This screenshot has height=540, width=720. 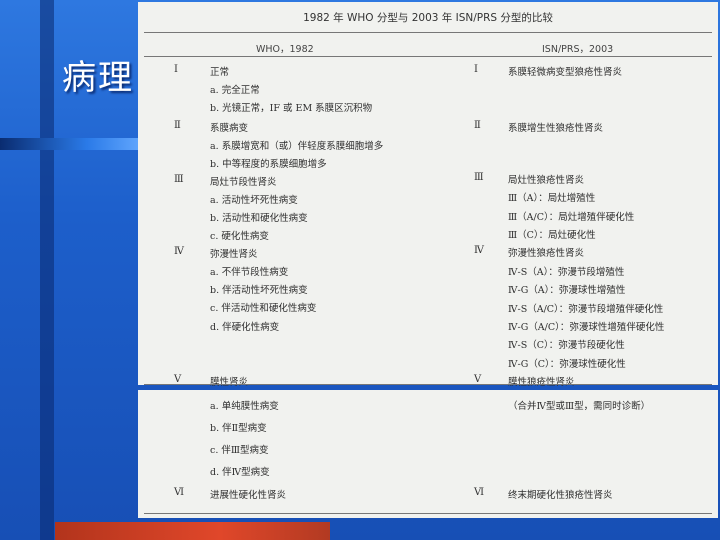 What do you see at coordinates (220, 72) in the screenshot?
I see `class-name: 正常` at bounding box center [220, 72].